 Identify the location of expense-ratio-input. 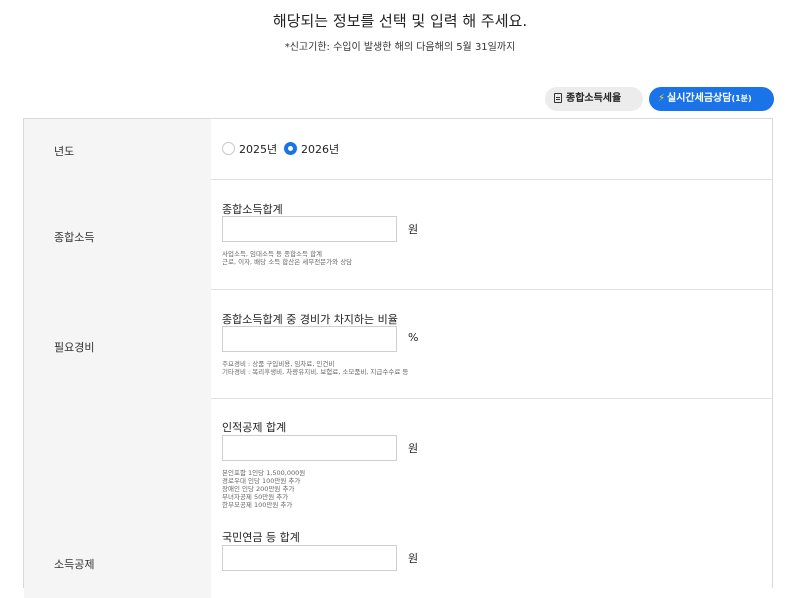
(309, 339).